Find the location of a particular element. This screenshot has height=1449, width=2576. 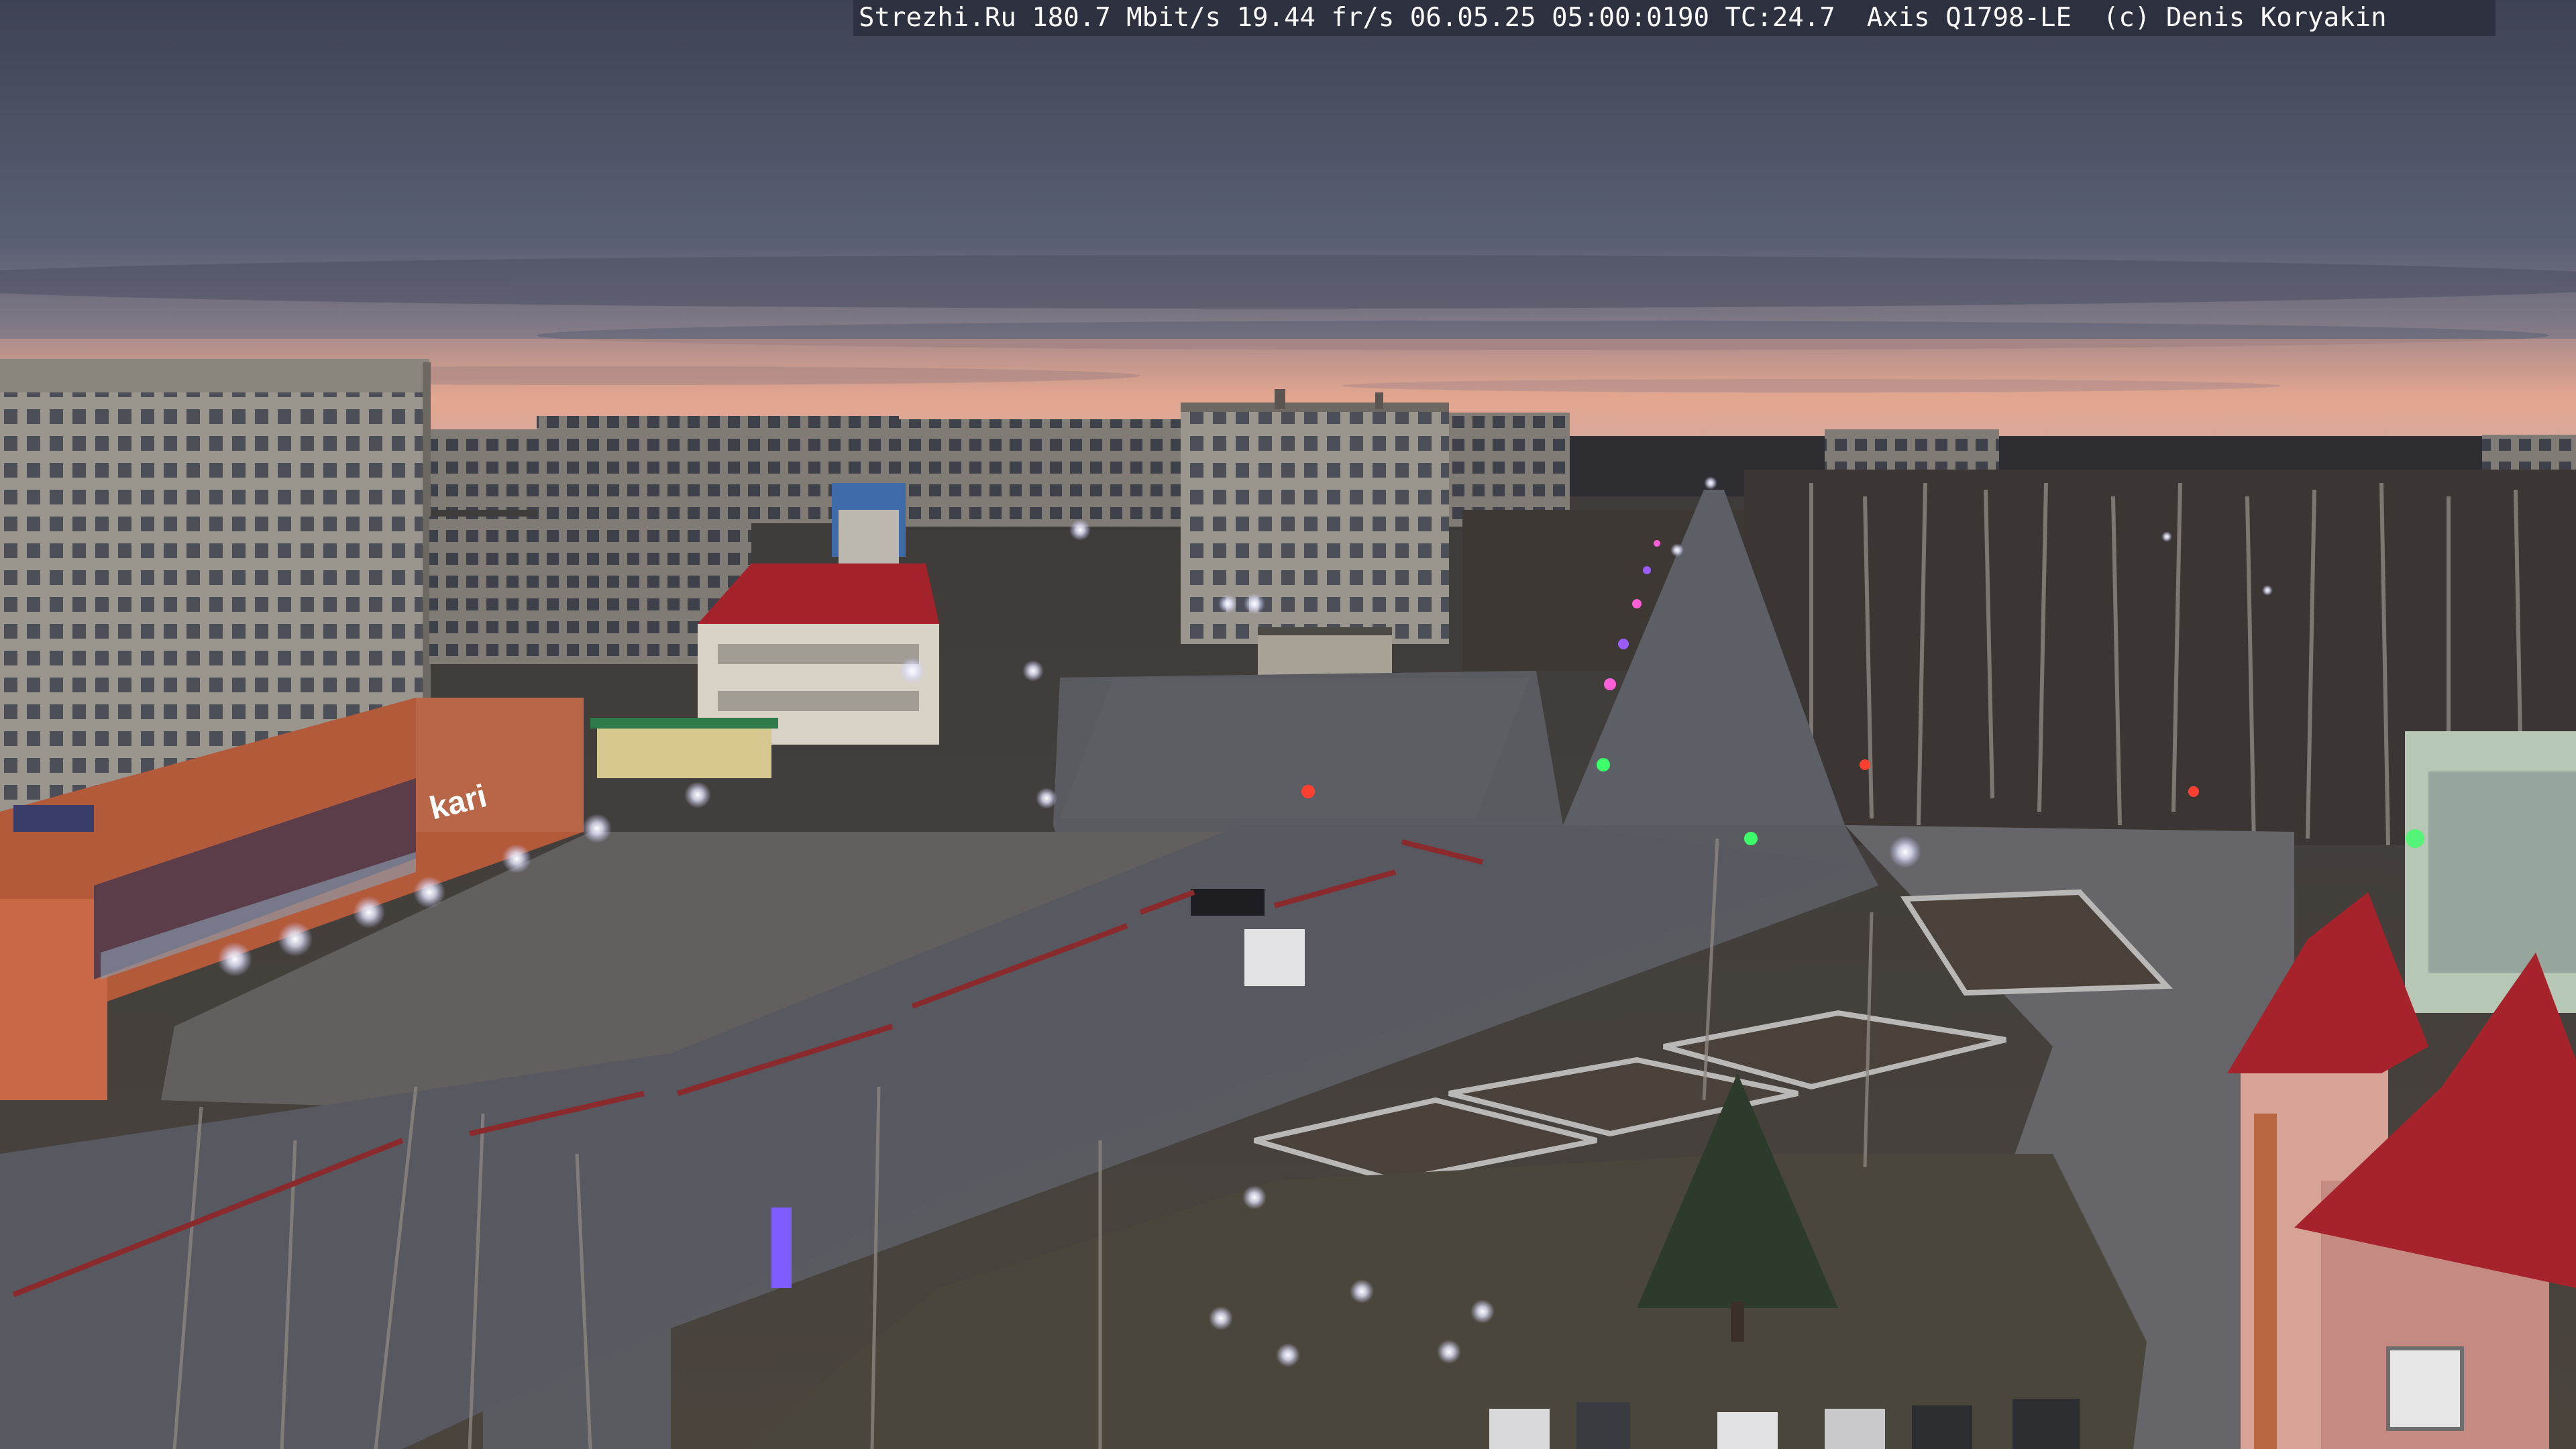

parking-square is located at coordinates (1294, 748).